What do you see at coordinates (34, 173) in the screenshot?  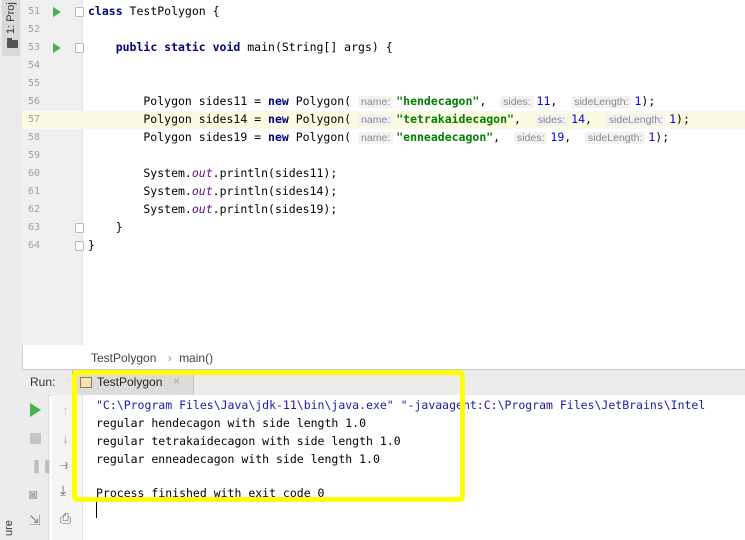 I see `line-number: 60` at bounding box center [34, 173].